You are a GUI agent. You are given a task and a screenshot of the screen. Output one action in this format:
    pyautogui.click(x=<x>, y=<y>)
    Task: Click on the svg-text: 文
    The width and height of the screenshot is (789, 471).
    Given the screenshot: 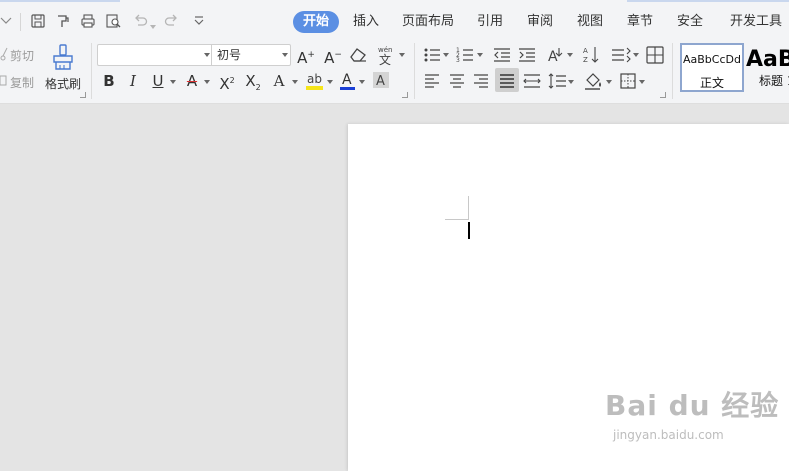 What is the action you would take?
    pyautogui.click(x=385, y=59)
    